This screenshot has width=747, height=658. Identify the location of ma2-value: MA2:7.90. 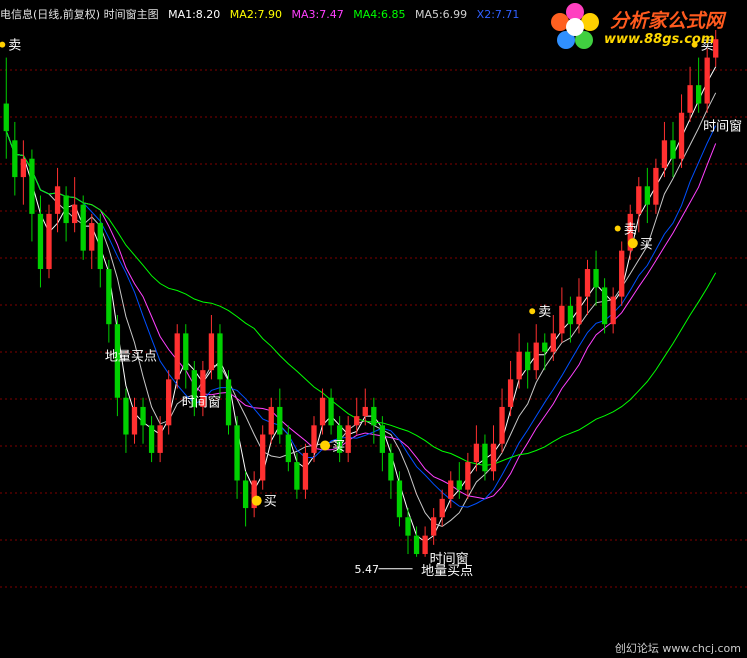
(256, 14).